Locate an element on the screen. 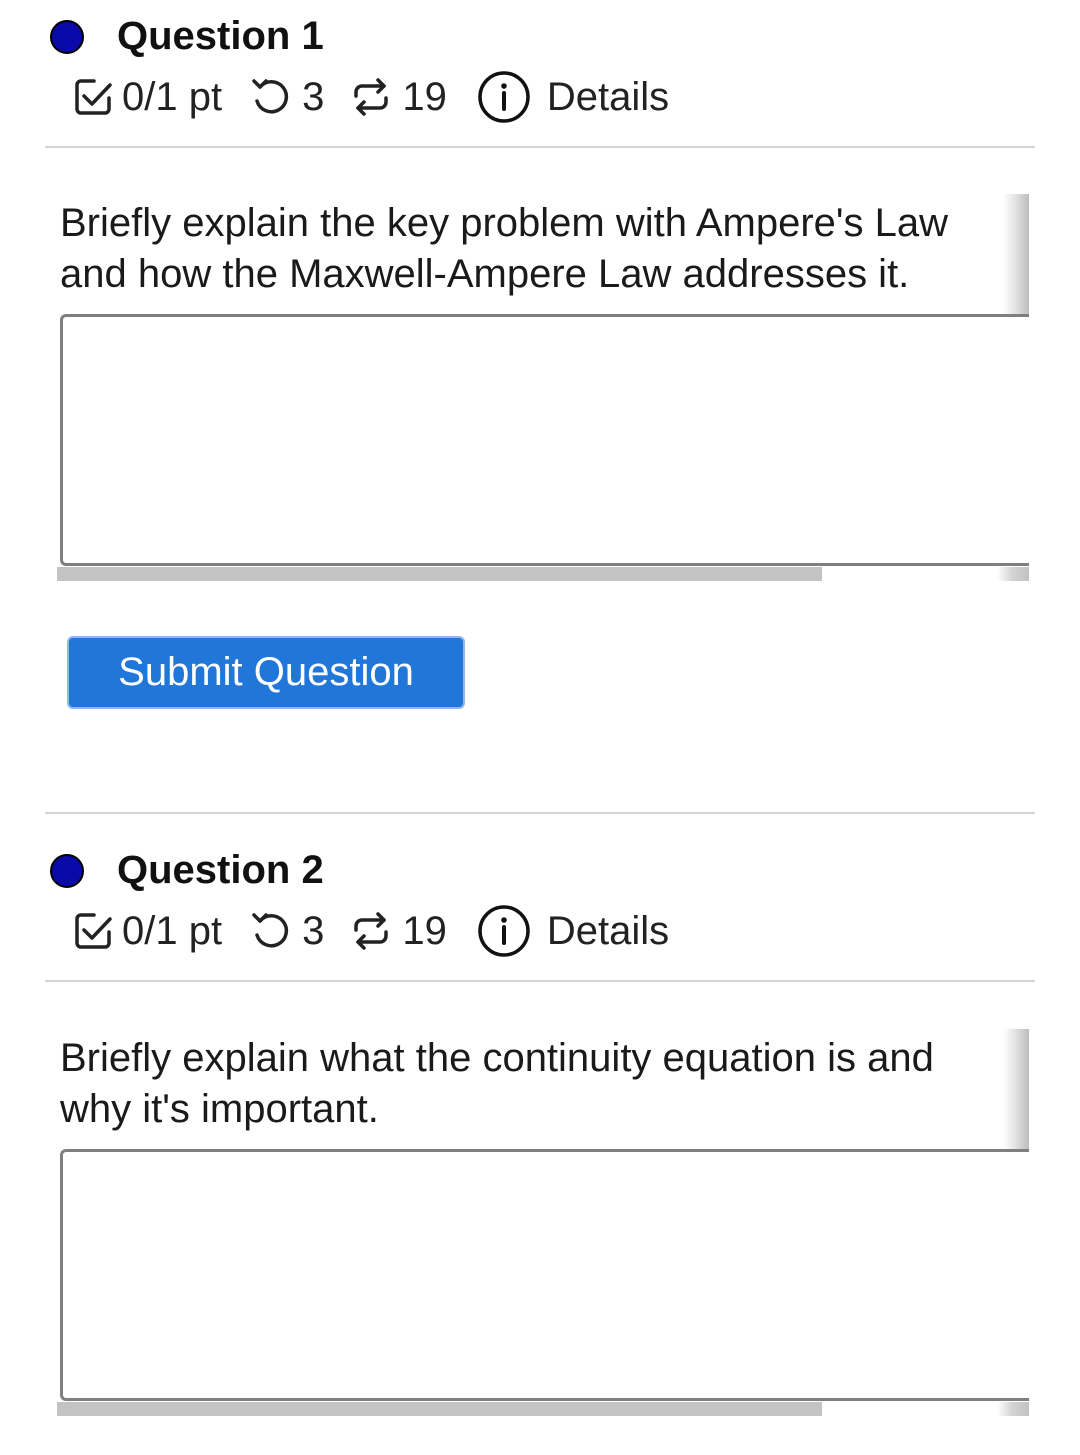  question-2-header: Question 2 is located at coordinates (187, 870).